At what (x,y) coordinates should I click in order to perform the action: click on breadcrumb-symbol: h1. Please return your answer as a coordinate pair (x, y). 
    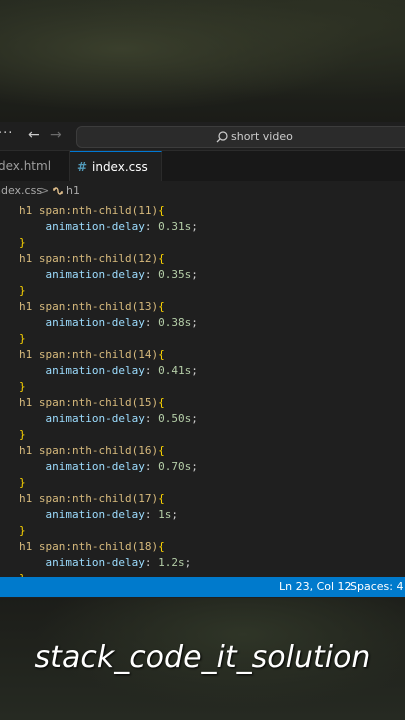
    Looking at the image, I should click on (73, 191).